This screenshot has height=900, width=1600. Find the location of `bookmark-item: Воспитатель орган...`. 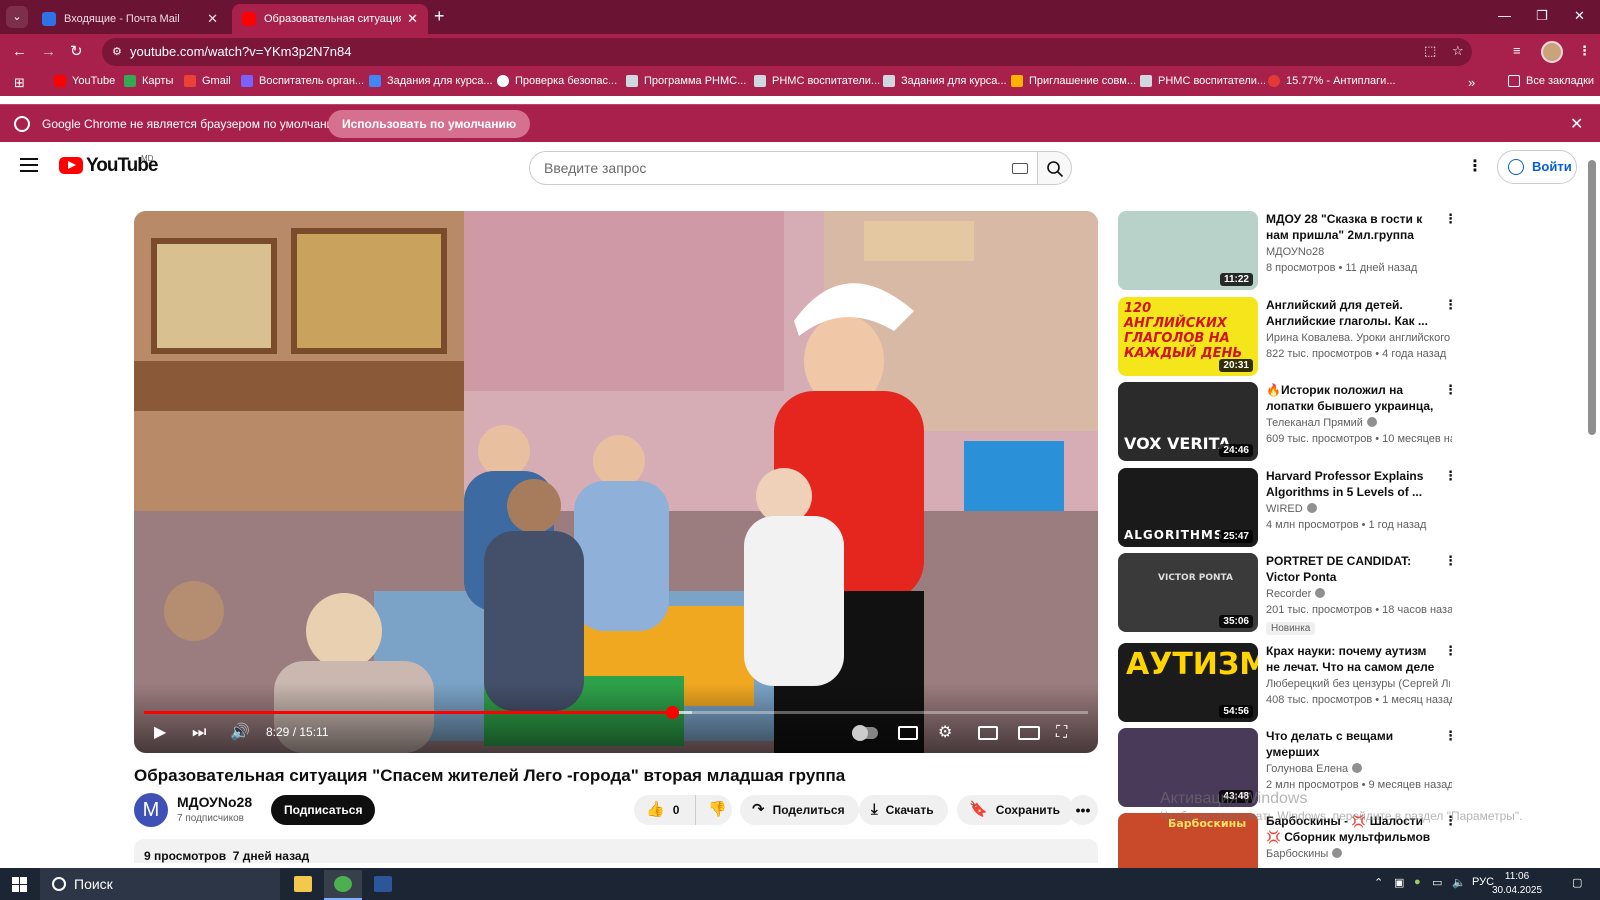

bookmark-item: Воспитатель орган... is located at coordinates (302, 81).